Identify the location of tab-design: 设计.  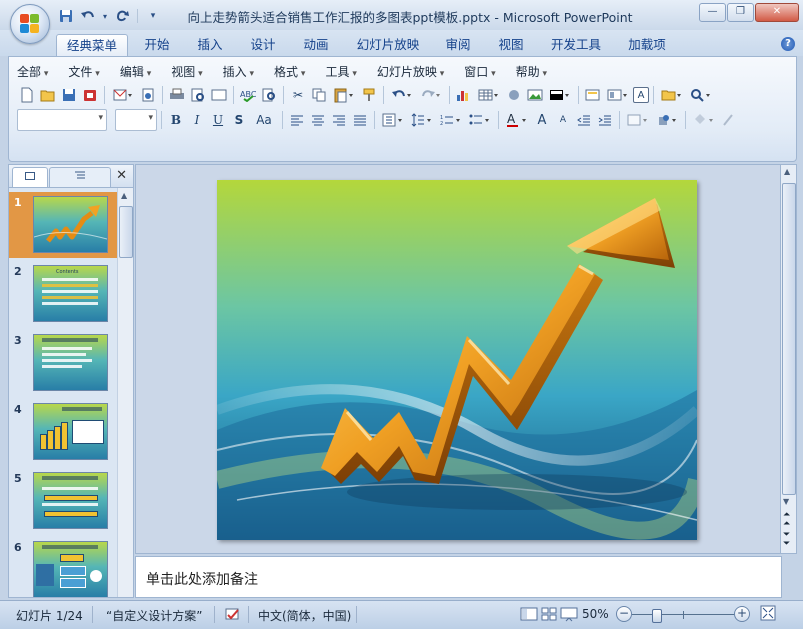
(263, 45).